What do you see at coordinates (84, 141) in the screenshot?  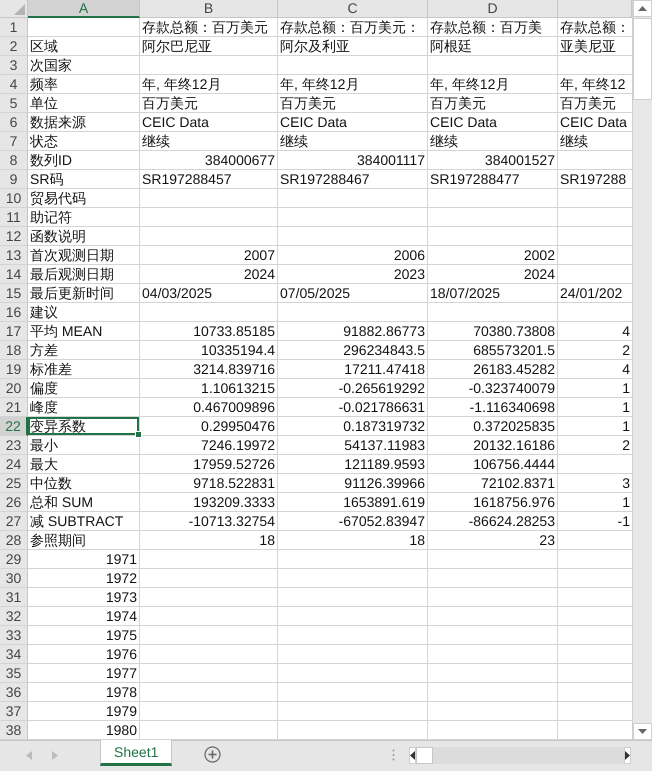 I see `table-cell: 状态` at bounding box center [84, 141].